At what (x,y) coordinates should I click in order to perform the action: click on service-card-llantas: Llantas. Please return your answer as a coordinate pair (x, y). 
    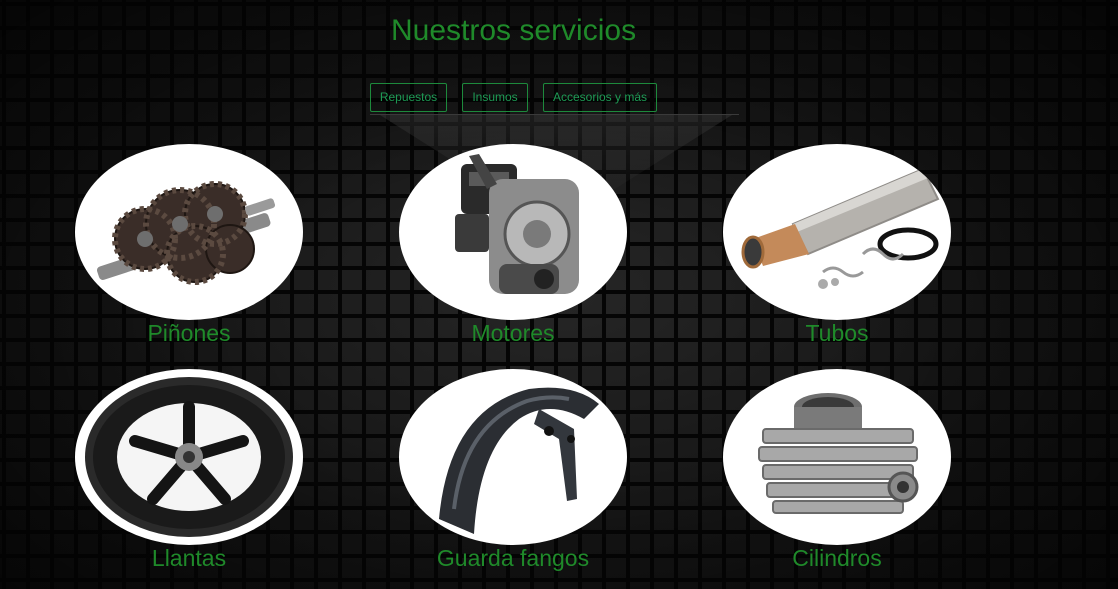
    Looking at the image, I should click on (189, 470).